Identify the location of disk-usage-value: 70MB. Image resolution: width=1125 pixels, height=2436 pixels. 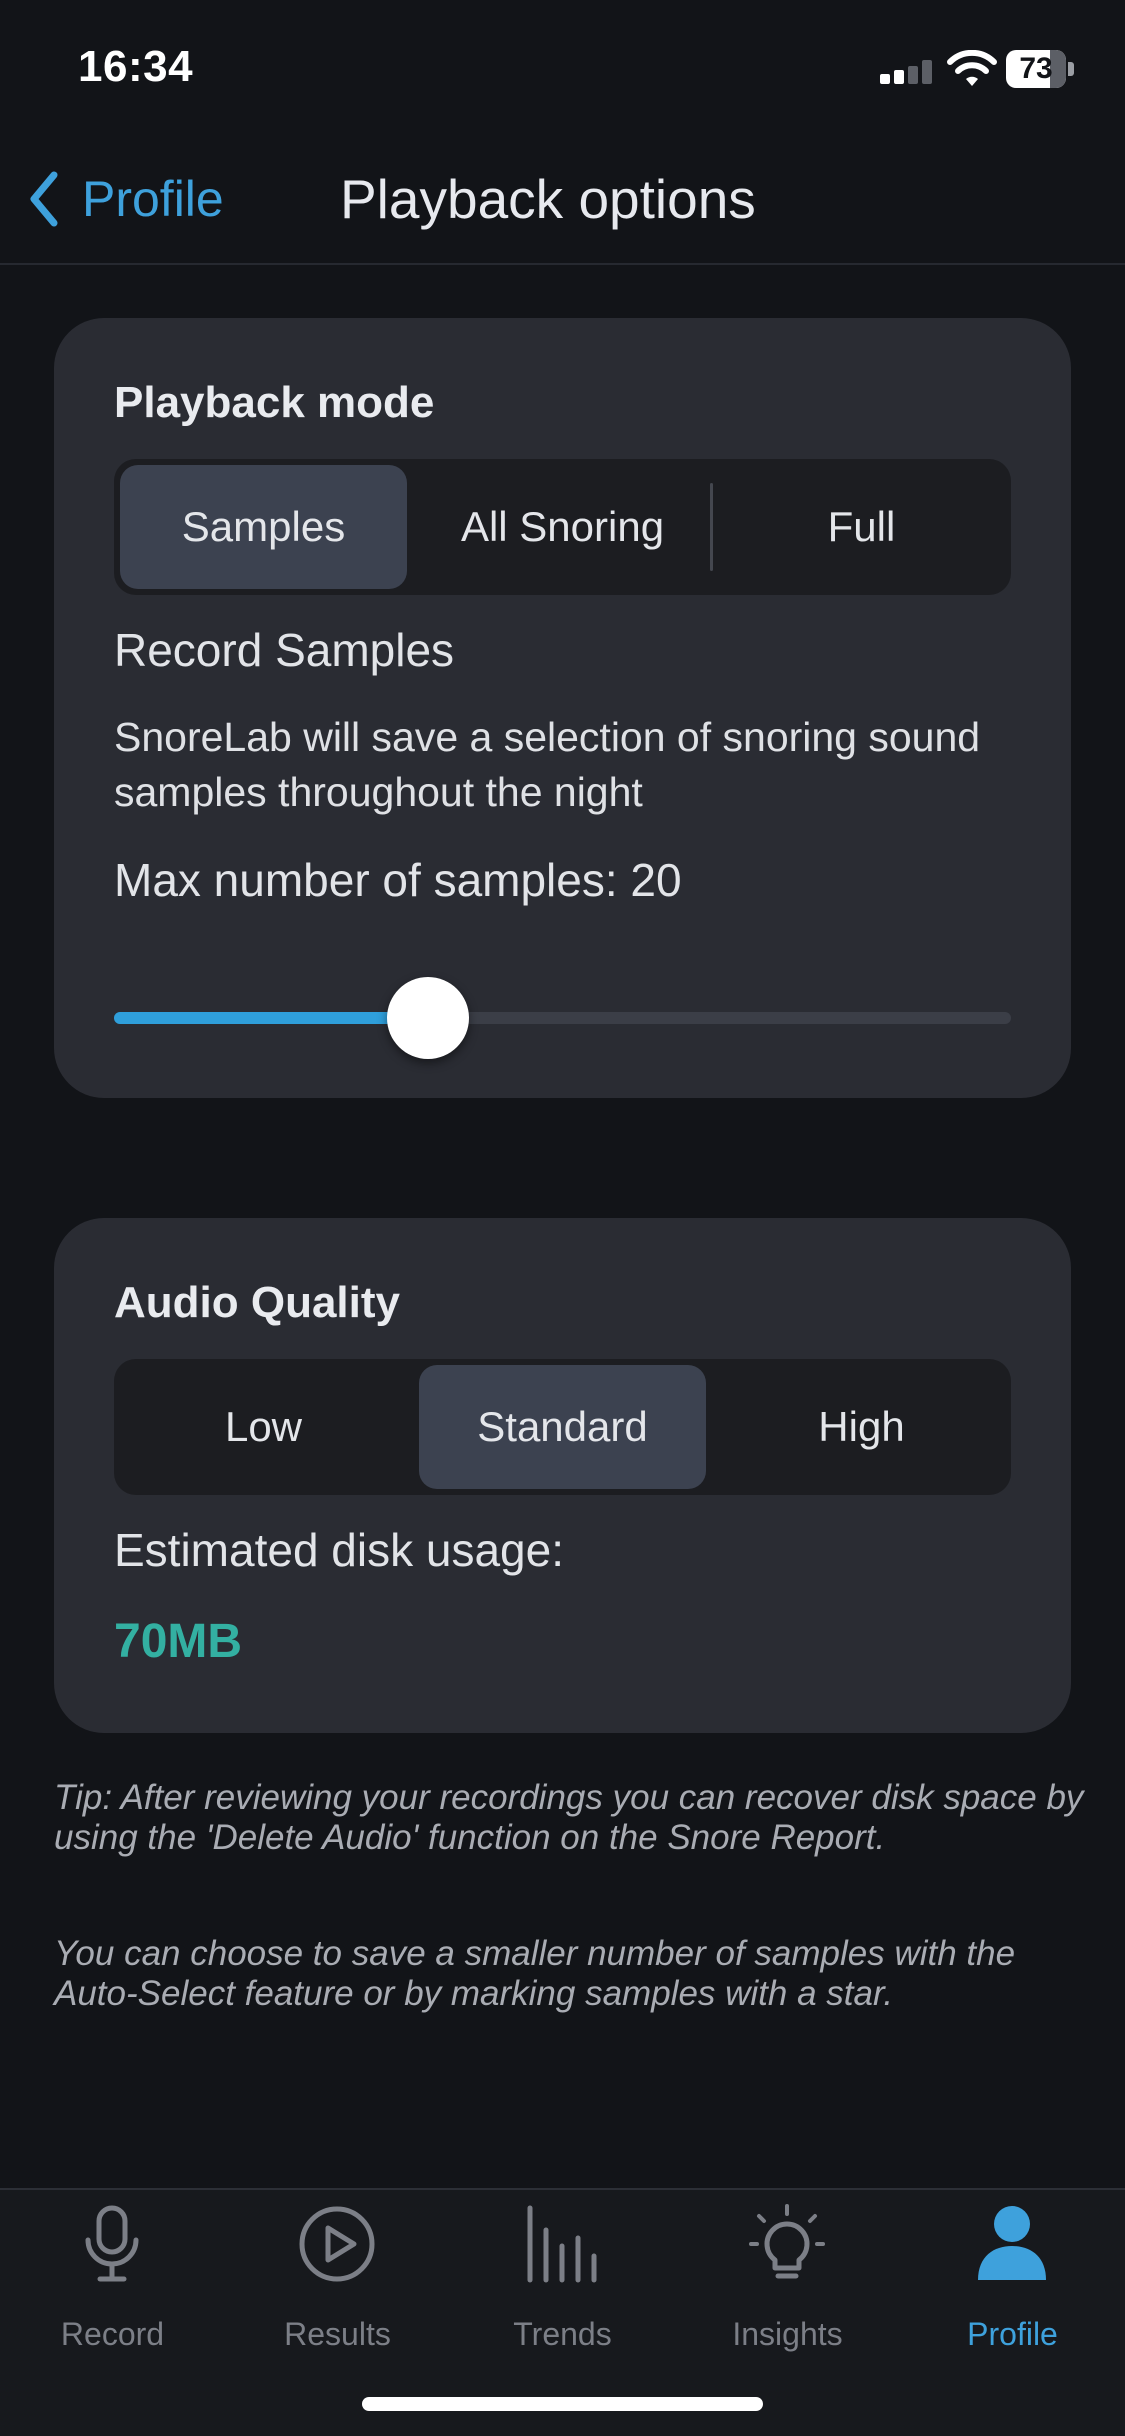
(178, 1641).